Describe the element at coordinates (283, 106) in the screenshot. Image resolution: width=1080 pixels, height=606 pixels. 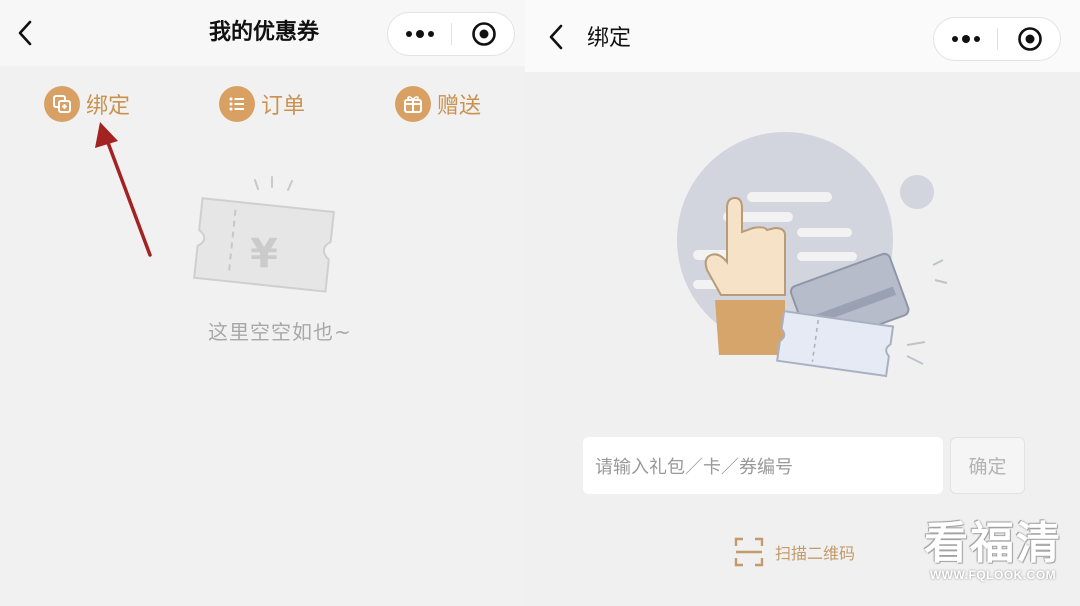
I see `tab-orders-label: 订单` at that location.